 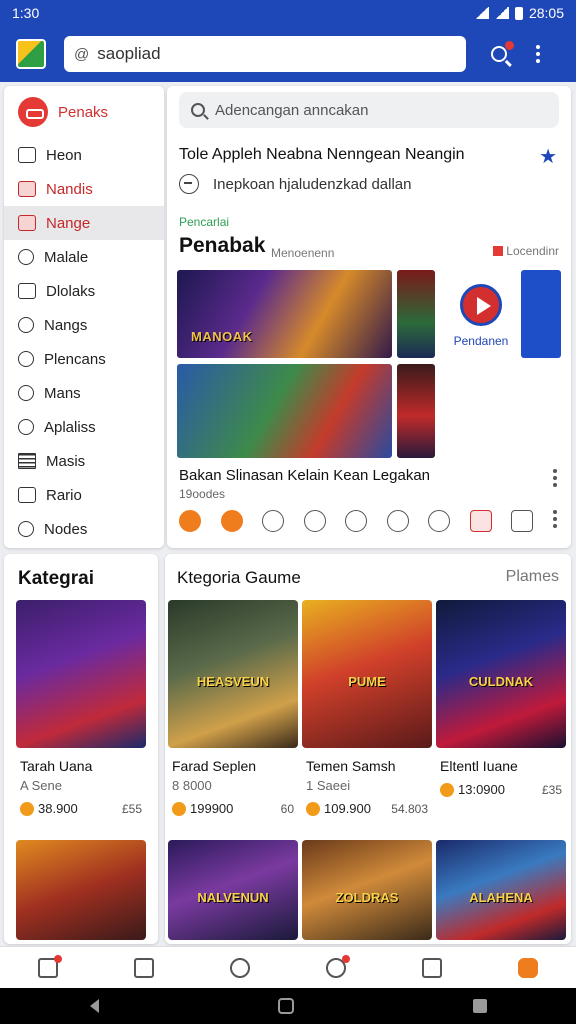 I want to click on sparkle-icon, so click(x=273, y=521).